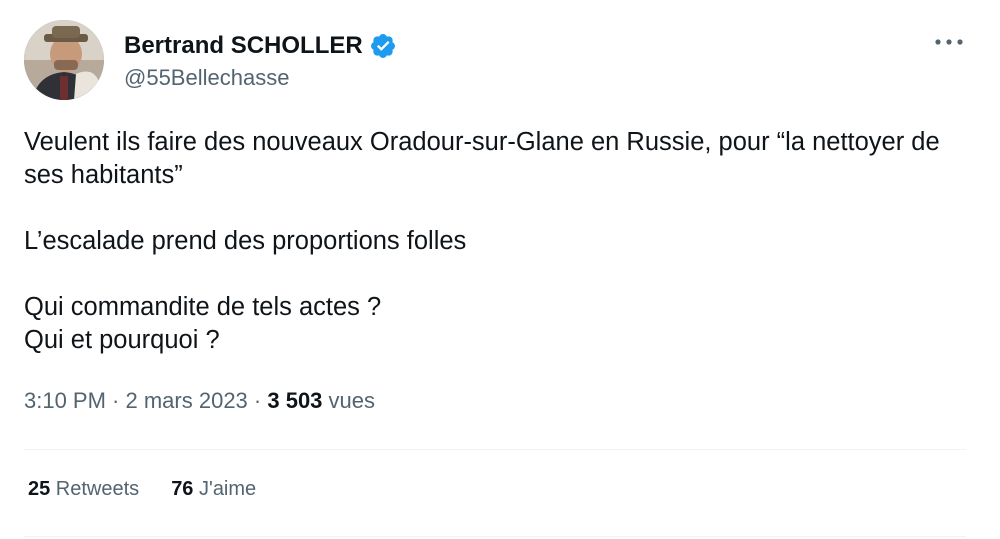 The image size is (1000, 539). I want to click on avatar, so click(64, 60).